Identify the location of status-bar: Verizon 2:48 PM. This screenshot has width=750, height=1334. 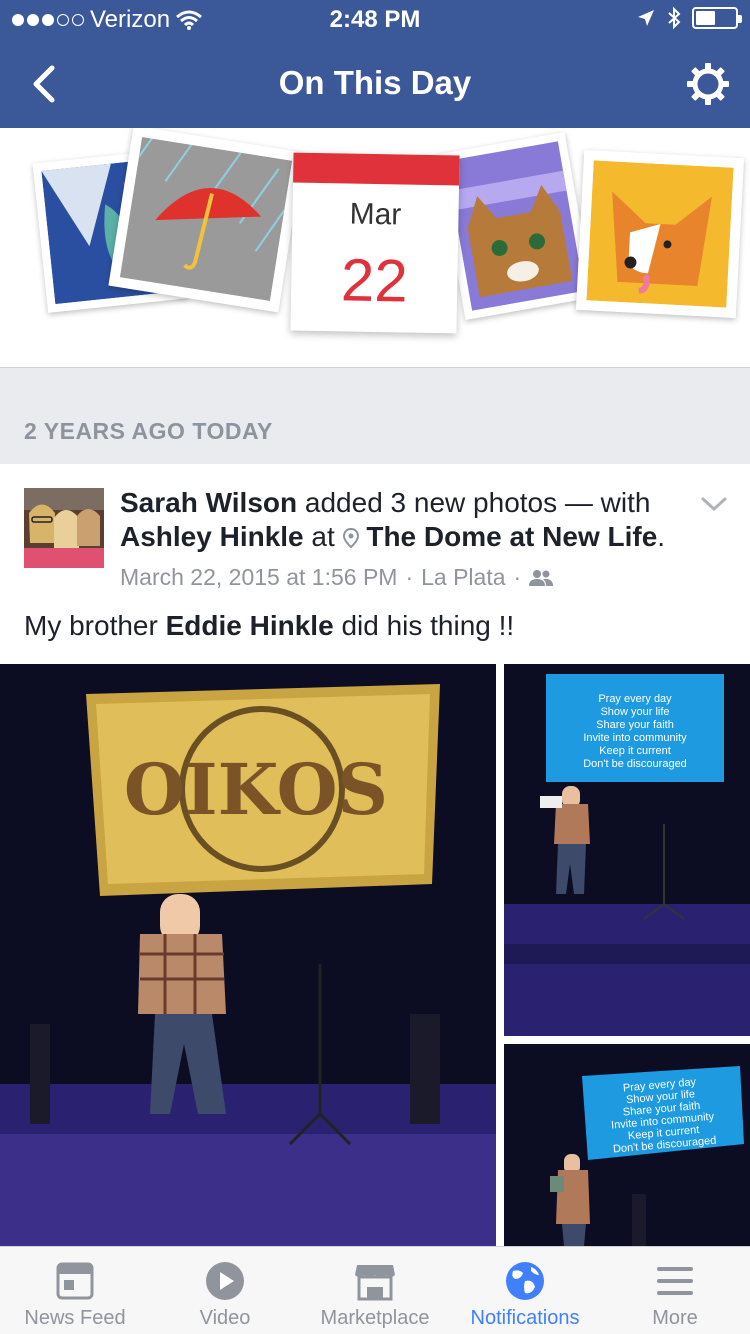
(375, 20).